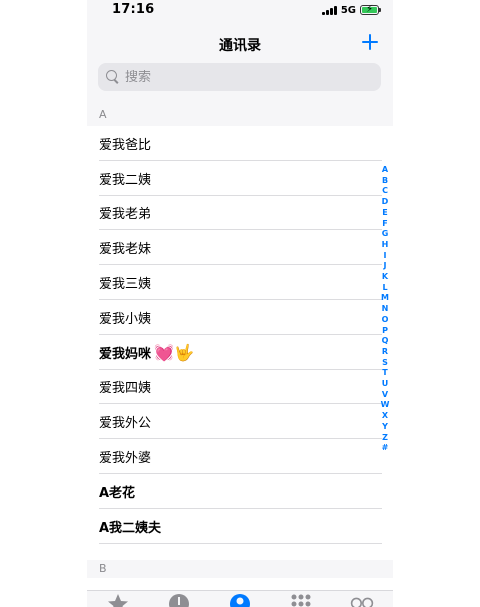 This screenshot has width=480, height=607. What do you see at coordinates (240, 46) in the screenshot?
I see `page-title: 通讯录` at bounding box center [240, 46].